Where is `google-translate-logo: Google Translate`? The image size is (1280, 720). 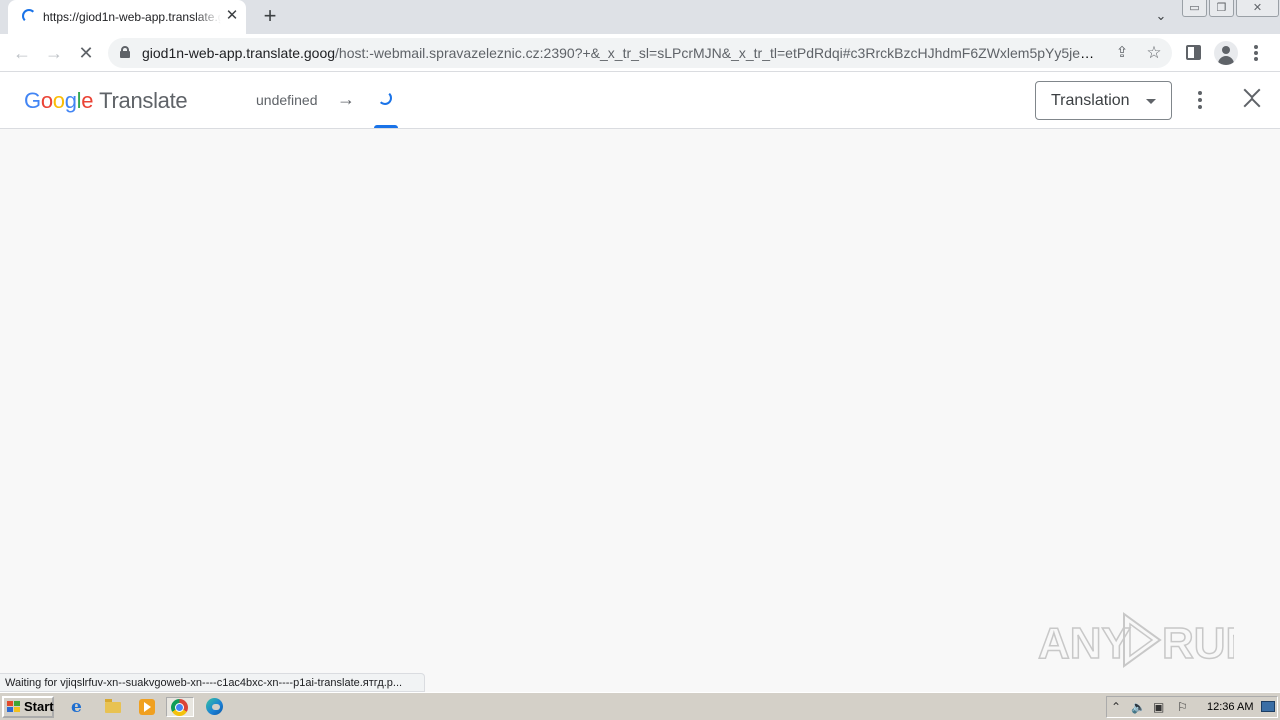
google-translate-logo: Google Translate is located at coordinates (106, 101).